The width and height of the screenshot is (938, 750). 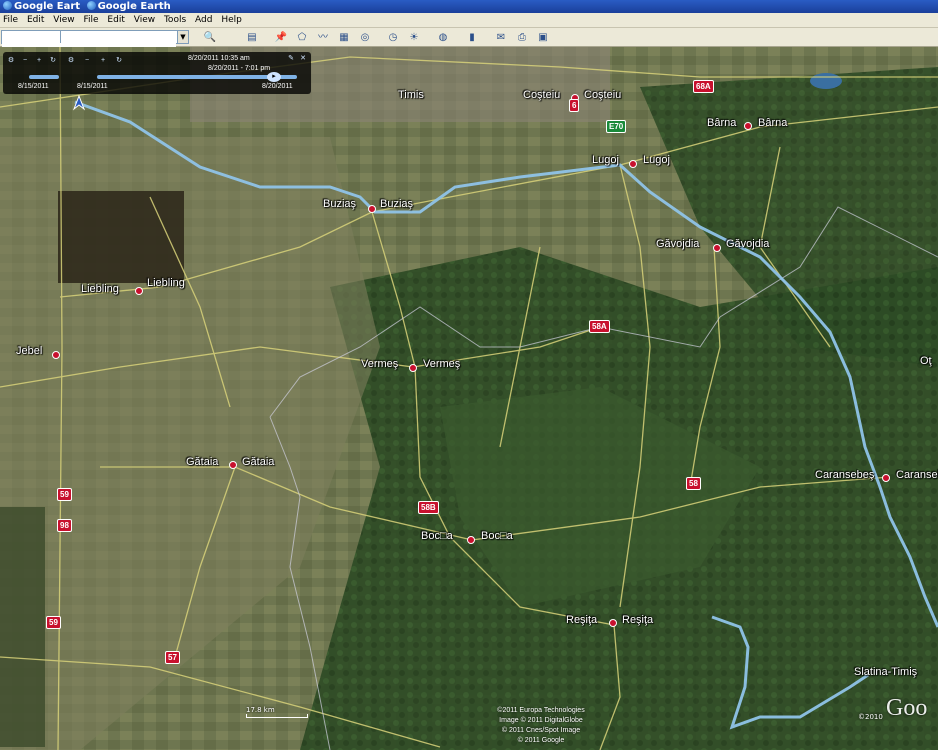 What do you see at coordinates (277, 86) in the screenshot?
I see `time-end-label: 8/20/2011` at bounding box center [277, 86].